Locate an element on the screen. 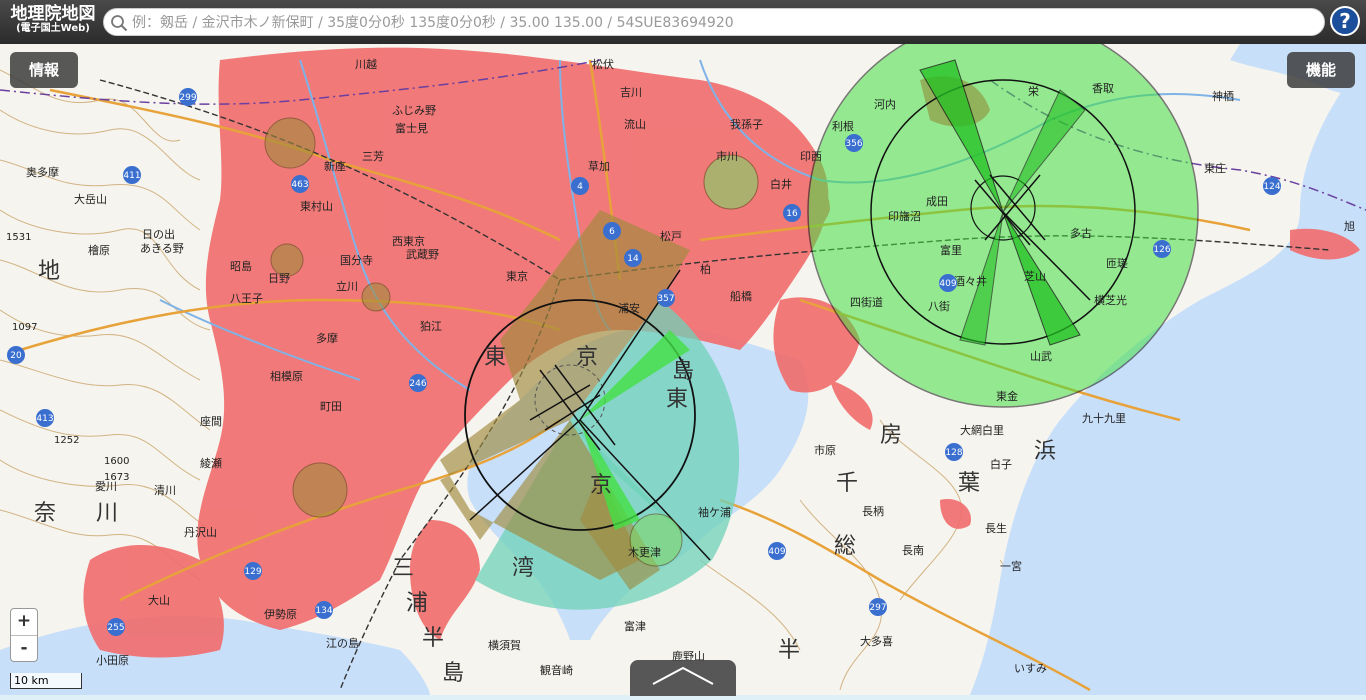 This screenshot has width=1366, height=700. place-label: 大岳山 is located at coordinates (90, 199).